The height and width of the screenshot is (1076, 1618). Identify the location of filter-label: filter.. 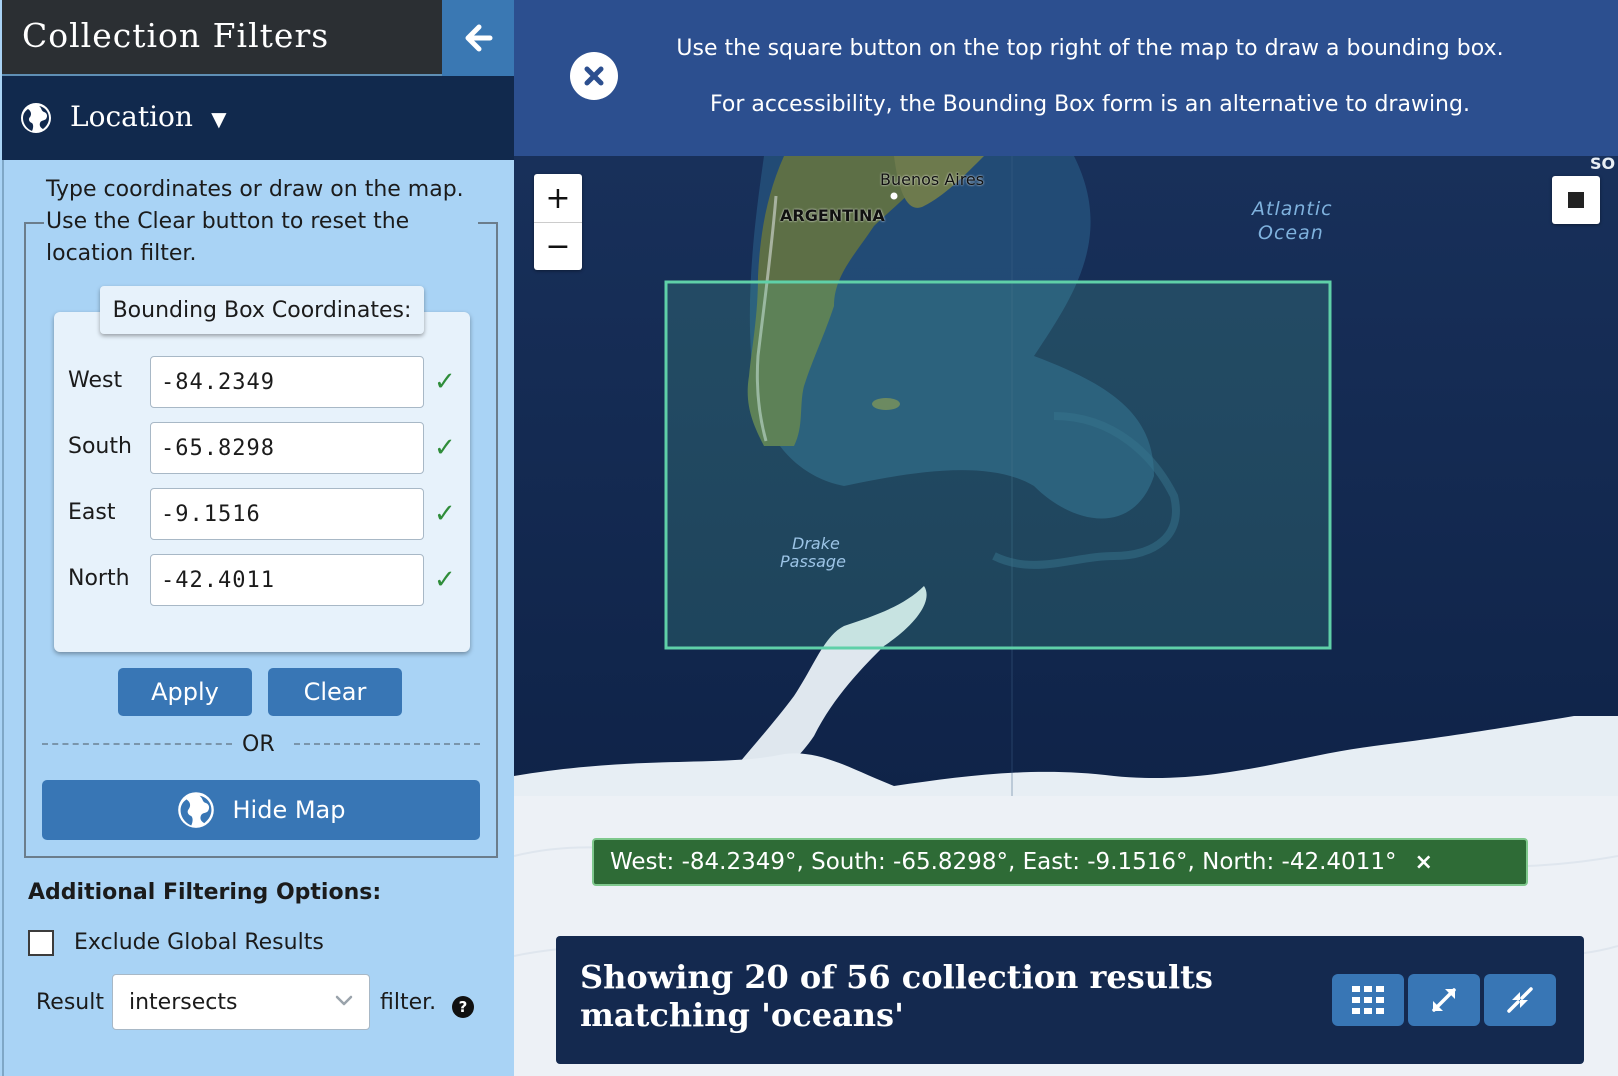
(408, 1002).